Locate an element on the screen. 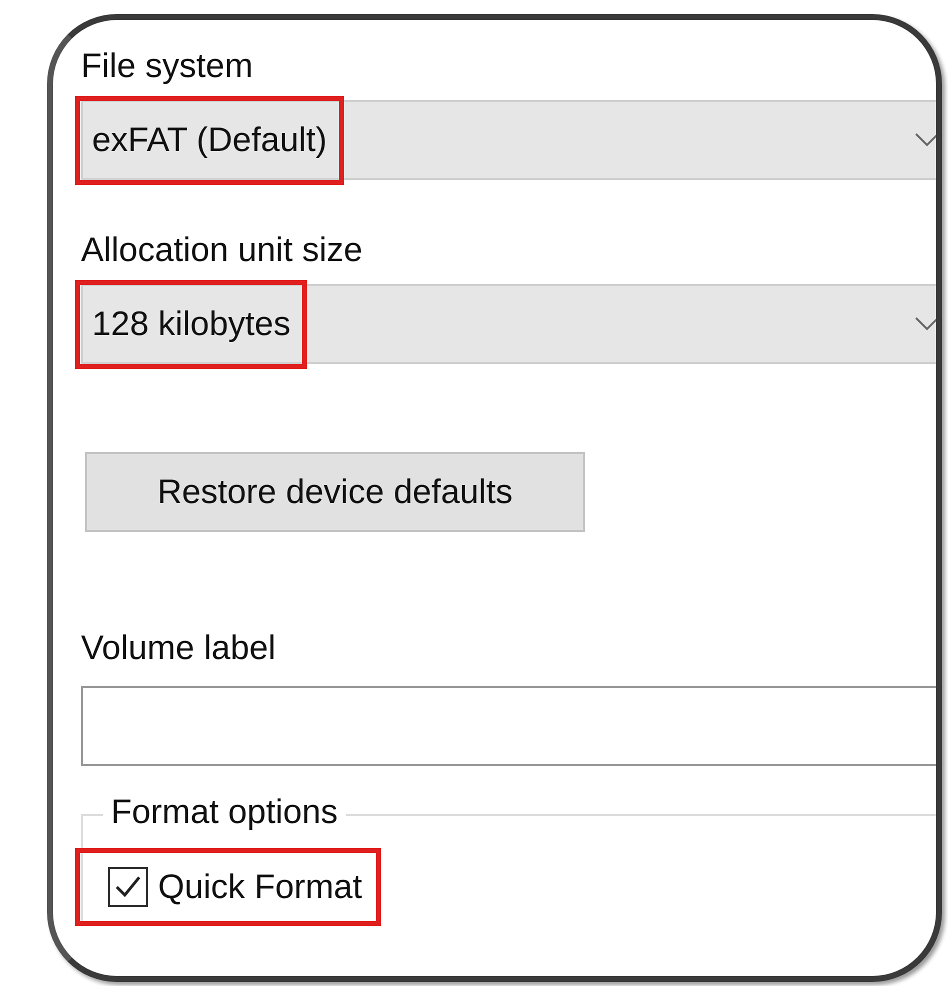 Image resolution: width=948 pixels, height=986 pixels. highlight-frame: 128 kilobytes is located at coordinates (191, 324).